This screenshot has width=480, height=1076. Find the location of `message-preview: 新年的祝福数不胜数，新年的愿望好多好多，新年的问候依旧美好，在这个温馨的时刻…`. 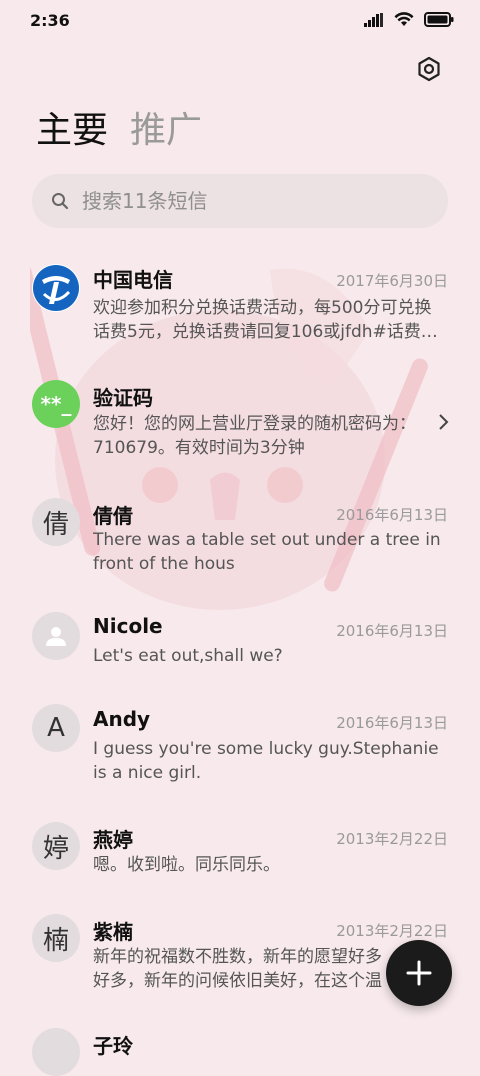

message-preview: 新年的祝福数不胜数，新年的愿望好多好多，新年的问候依旧美好，在这个温馨的时刻… is located at coordinates (237, 969).